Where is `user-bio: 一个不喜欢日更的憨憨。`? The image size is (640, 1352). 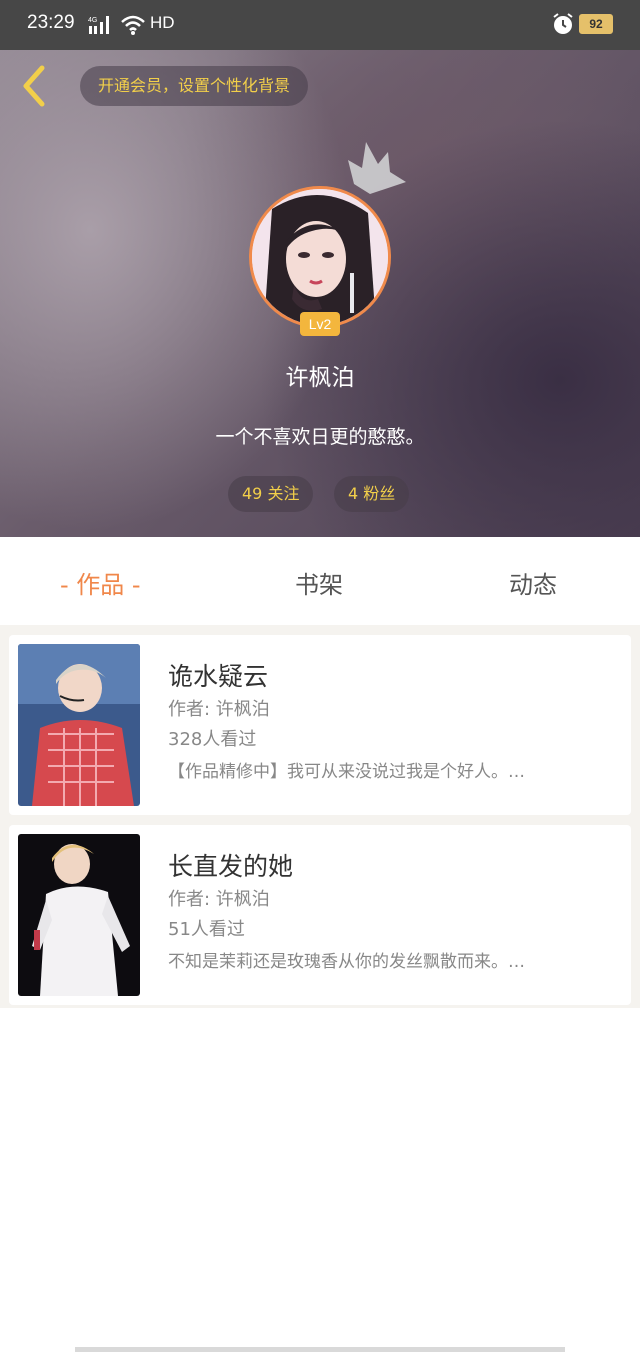
user-bio: 一个不喜欢日更的憨憨。 is located at coordinates (320, 437).